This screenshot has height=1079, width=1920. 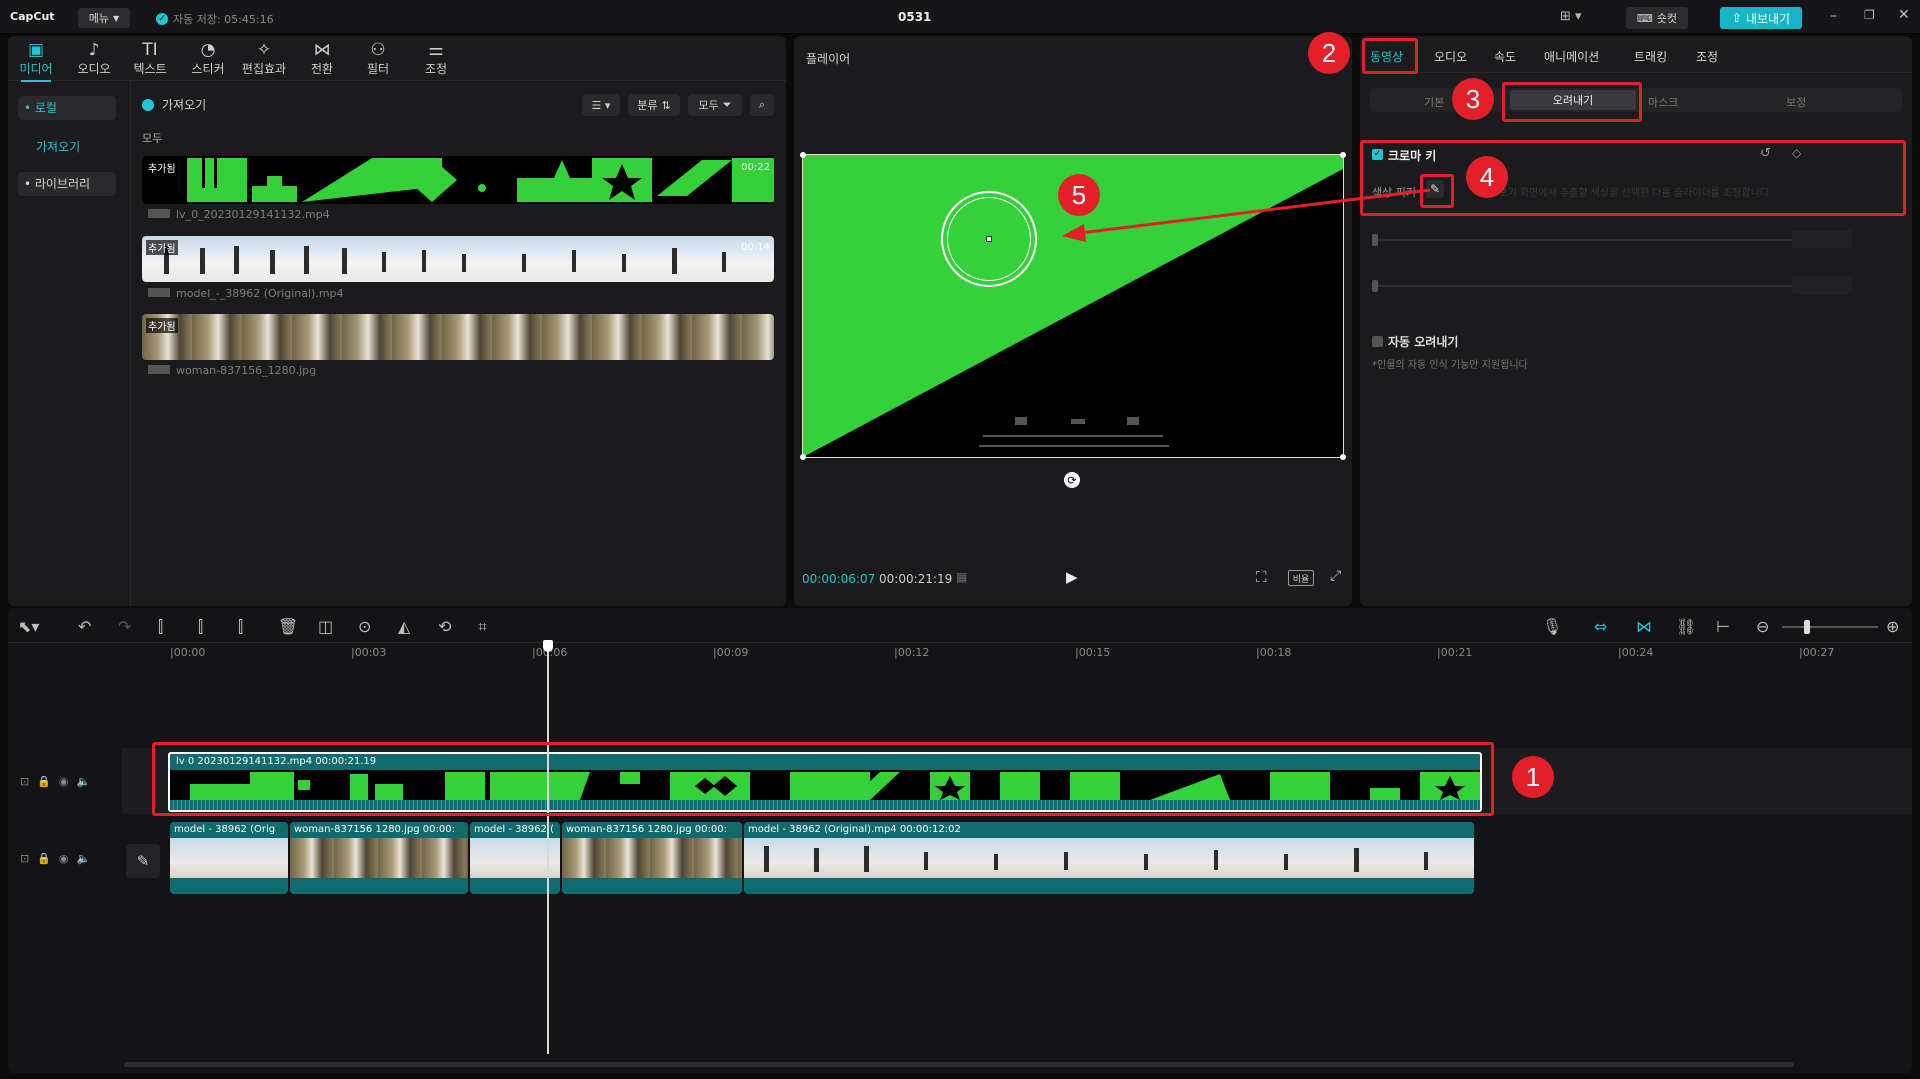 I want to click on fullscreen-icon: ⤢, so click(x=1335, y=576).